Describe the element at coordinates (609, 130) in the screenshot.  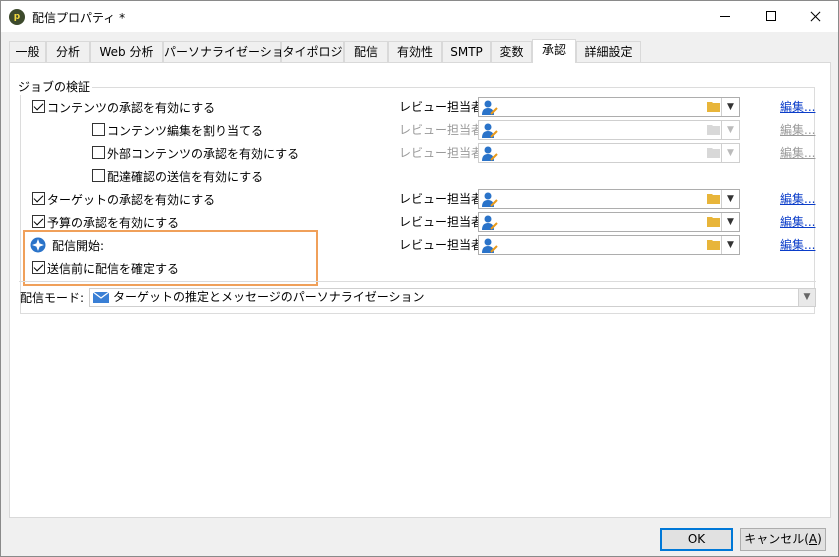
I see `assign-reviewer-picker: ▼` at that location.